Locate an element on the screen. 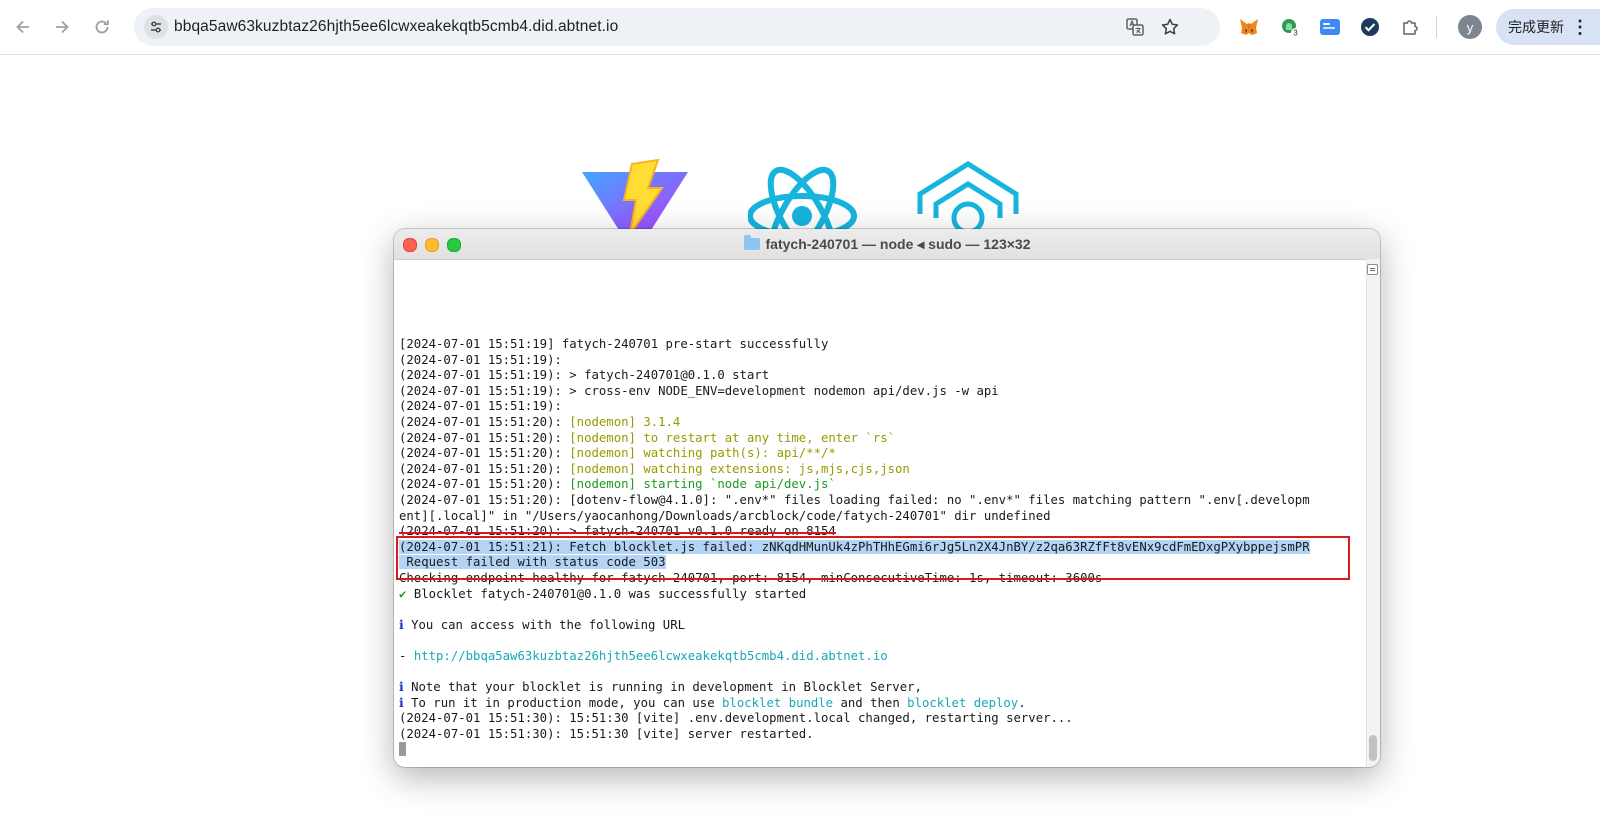 Image resolution: width=1600 pixels, height=832 pixels. terminal-title-text: fatych-240701 — node ◂ sudo — 123×32 is located at coordinates (898, 244).